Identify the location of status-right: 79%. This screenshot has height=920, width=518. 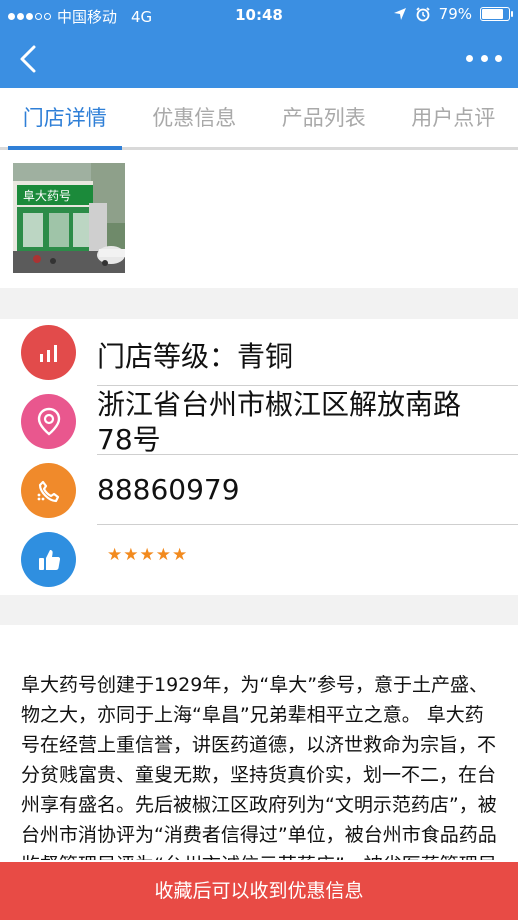
(453, 14).